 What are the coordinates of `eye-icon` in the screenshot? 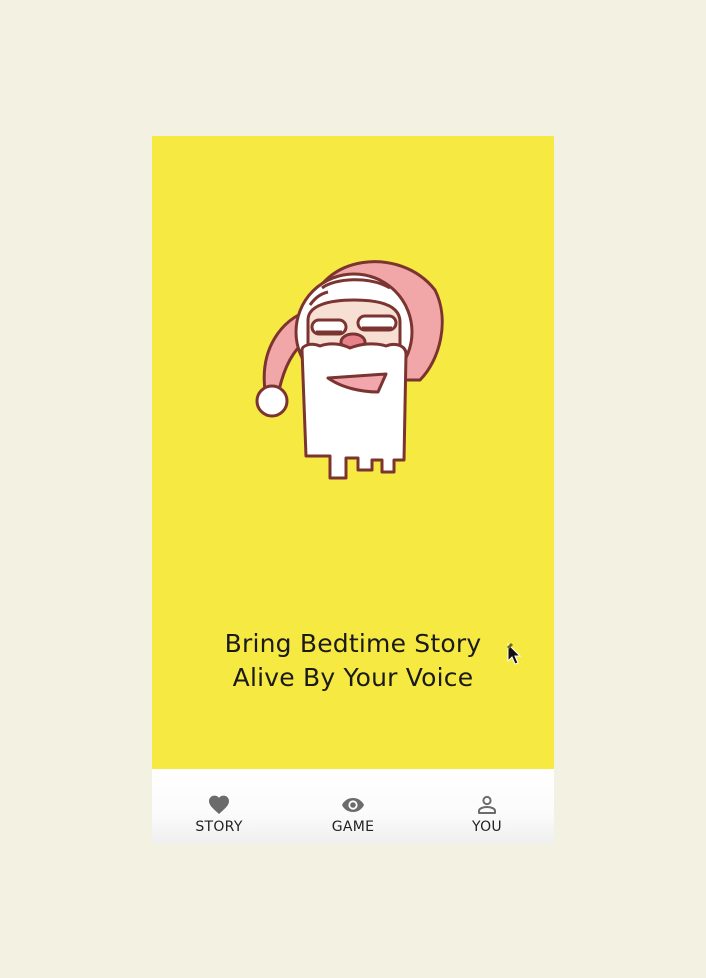 It's located at (353, 805).